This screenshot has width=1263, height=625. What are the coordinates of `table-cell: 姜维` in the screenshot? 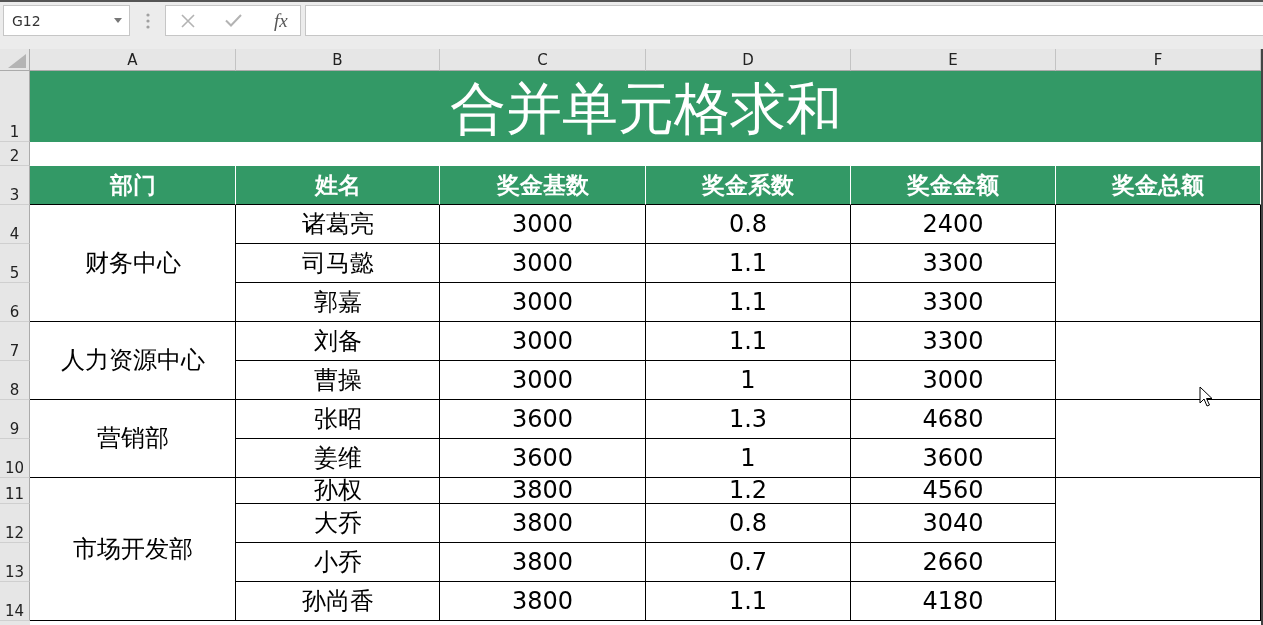 It's located at (338, 458).